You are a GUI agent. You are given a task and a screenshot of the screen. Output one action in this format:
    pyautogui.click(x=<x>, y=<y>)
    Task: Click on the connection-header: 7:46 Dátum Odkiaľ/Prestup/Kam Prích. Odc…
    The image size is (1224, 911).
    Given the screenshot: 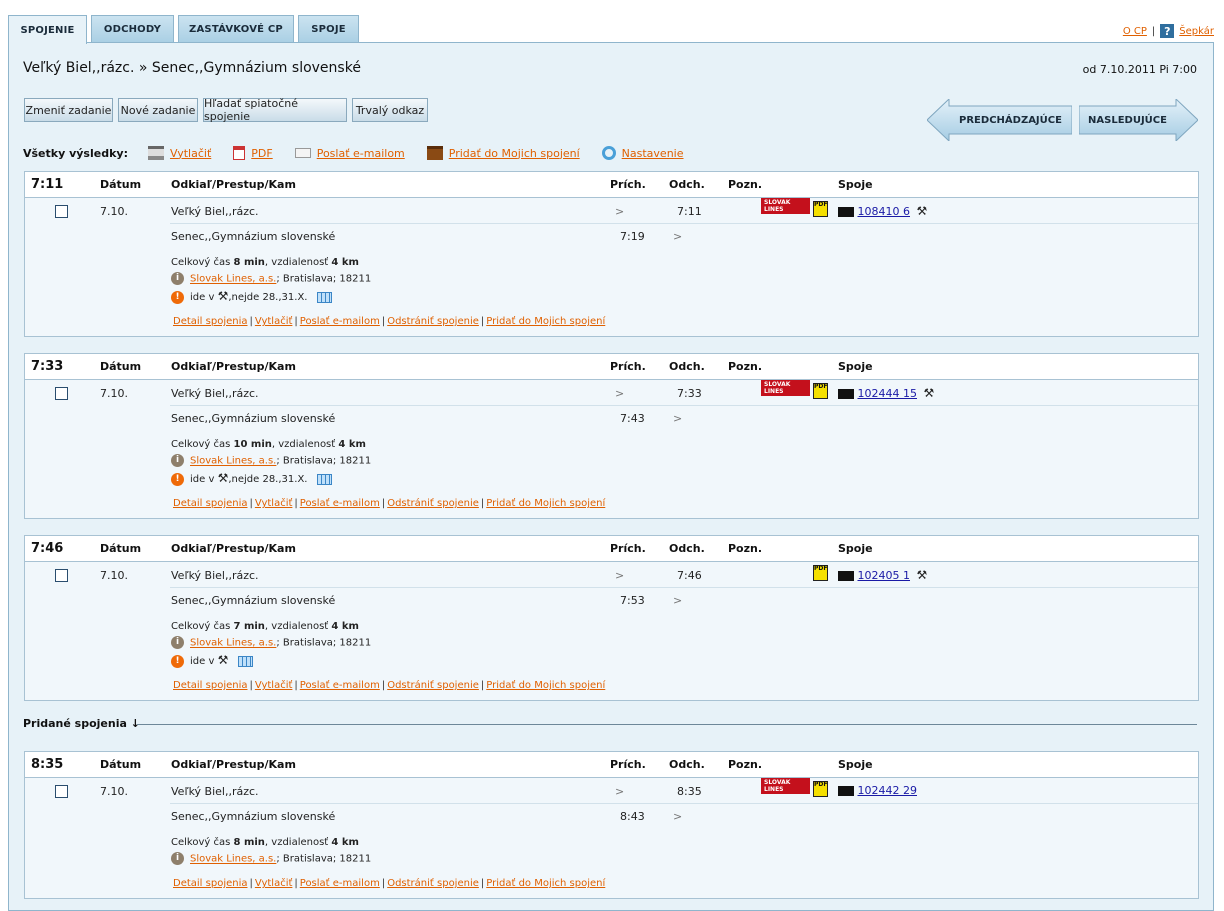 What is the action you would take?
    pyautogui.click(x=611, y=549)
    